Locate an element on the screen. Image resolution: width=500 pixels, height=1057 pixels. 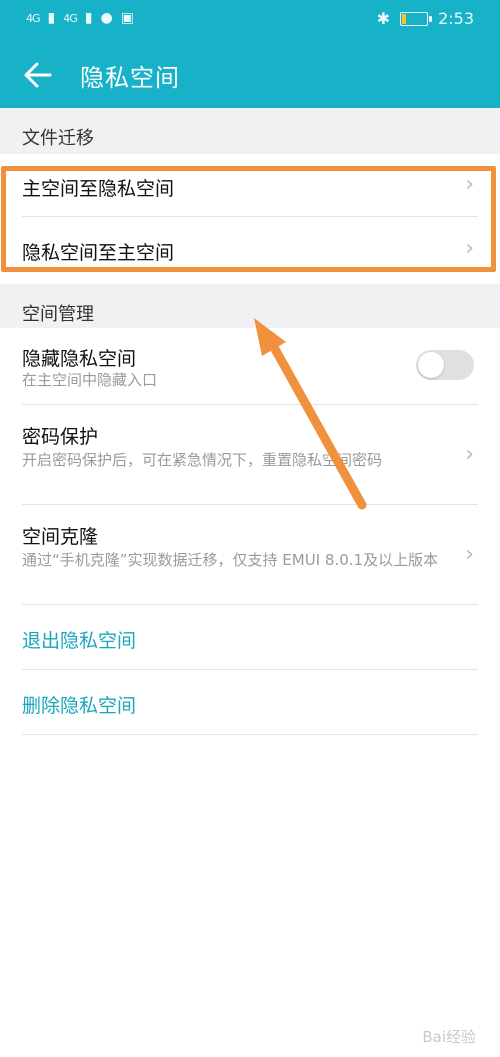
status-left: 4G ▮ 4G ▮ ● ▣ is located at coordinates (80, 18).